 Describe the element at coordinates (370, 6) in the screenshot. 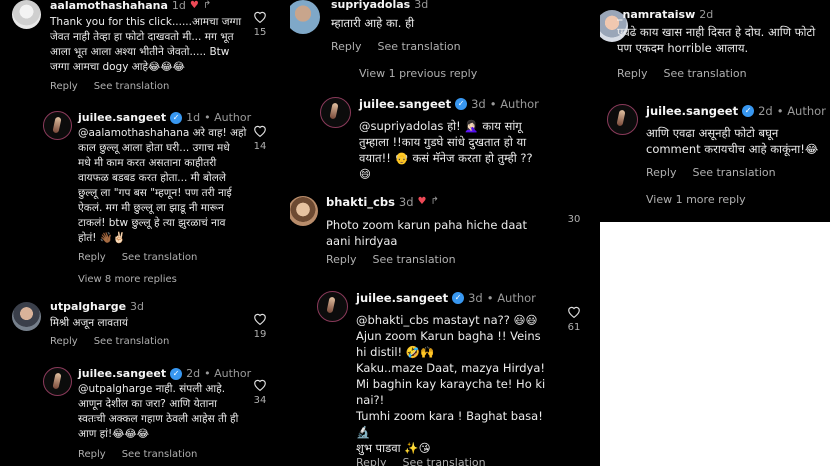

I see `username: supriyadolas` at that location.